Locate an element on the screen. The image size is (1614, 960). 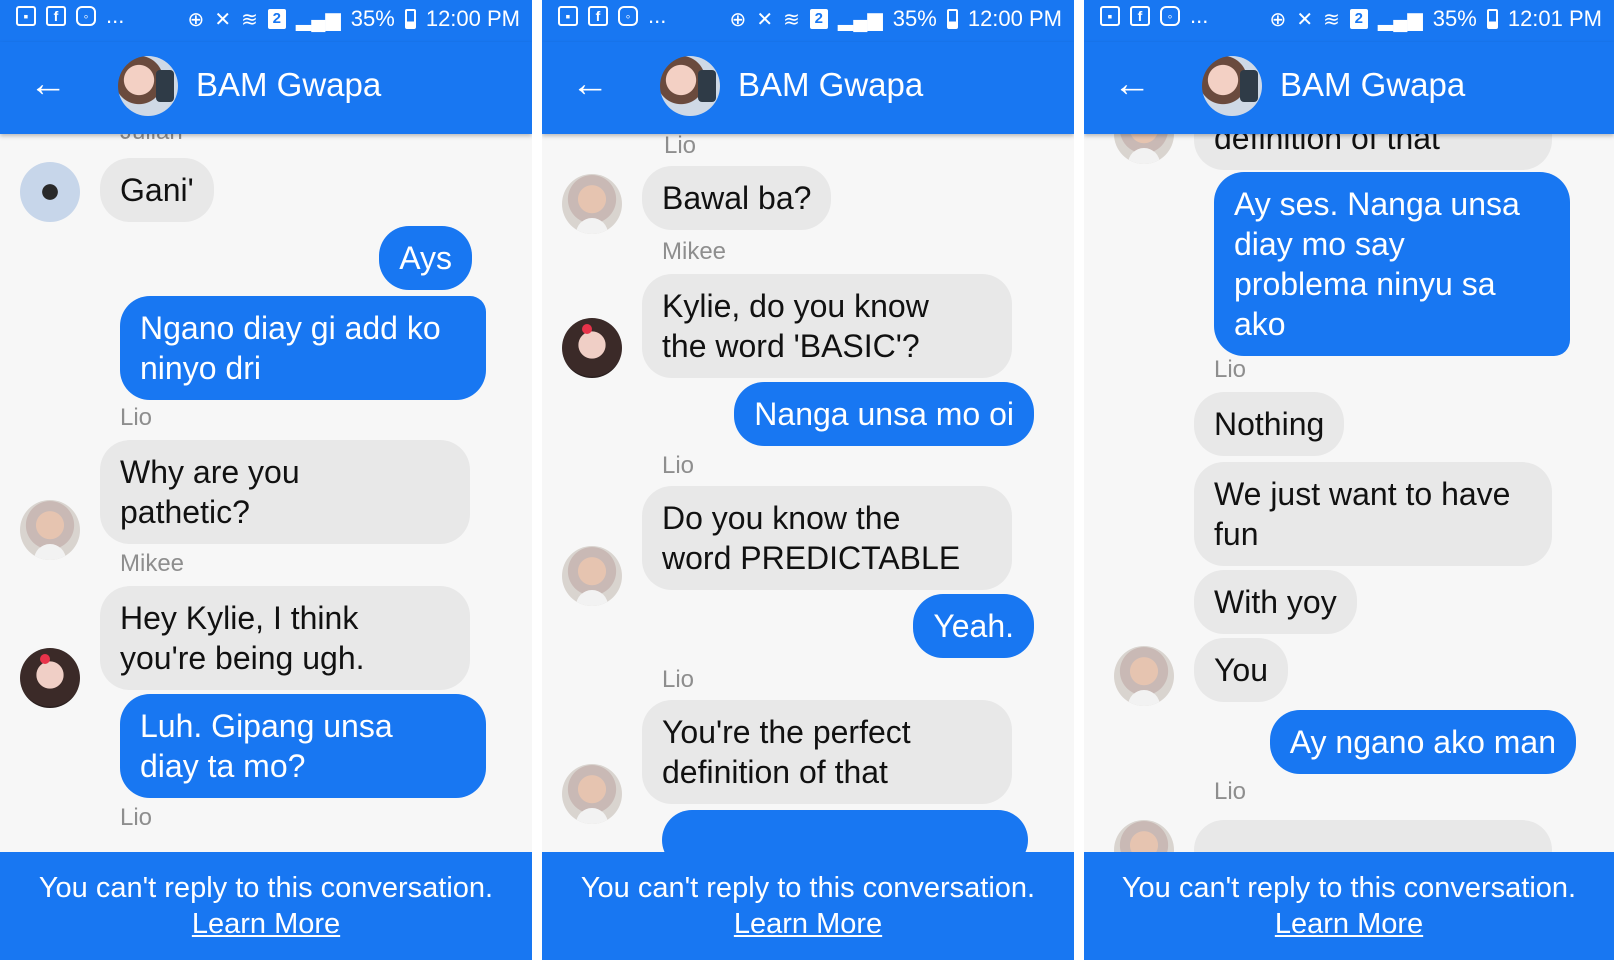
message-bubble: Nanga unsa mo oi is located at coordinates (884, 414).